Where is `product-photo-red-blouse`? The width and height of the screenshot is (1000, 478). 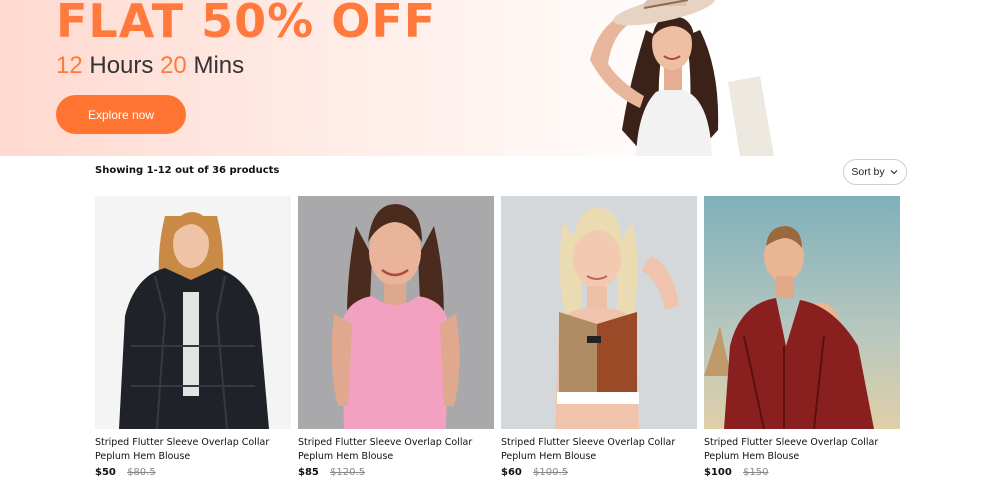 product-photo-red-blouse is located at coordinates (802, 312).